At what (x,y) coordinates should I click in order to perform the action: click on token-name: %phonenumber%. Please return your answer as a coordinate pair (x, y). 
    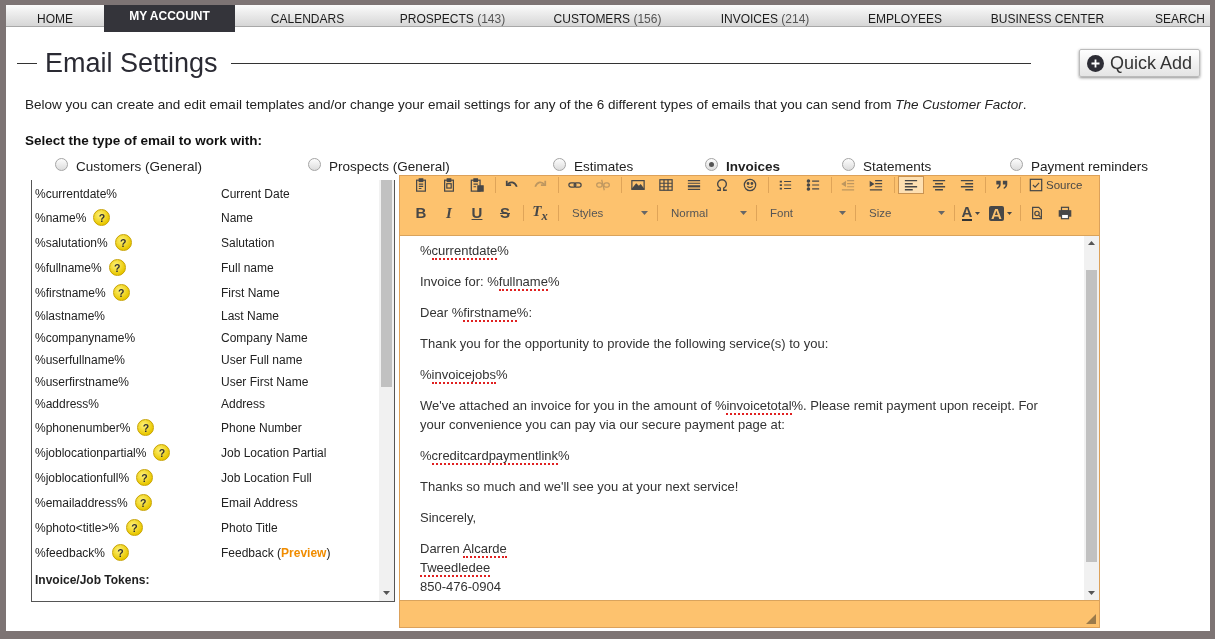
    Looking at the image, I should click on (83, 427).